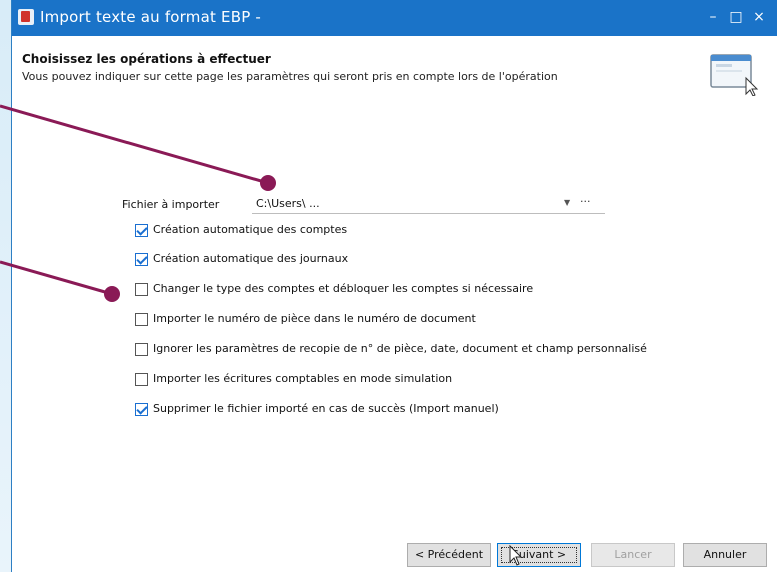 The height and width of the screenshot is (572, 777). What do you see at coordinates (250, 229) in the screenshot?
I see `option-label: Création automatique des comptes` at bounding box center [250, 229].